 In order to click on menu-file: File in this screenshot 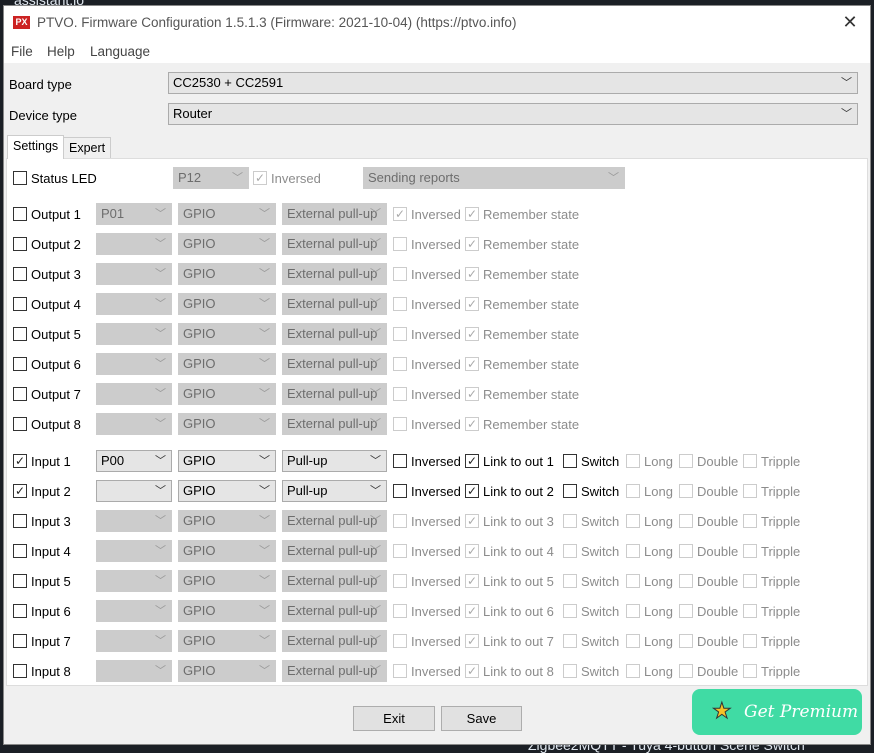, I will do `click(22, 51)`.